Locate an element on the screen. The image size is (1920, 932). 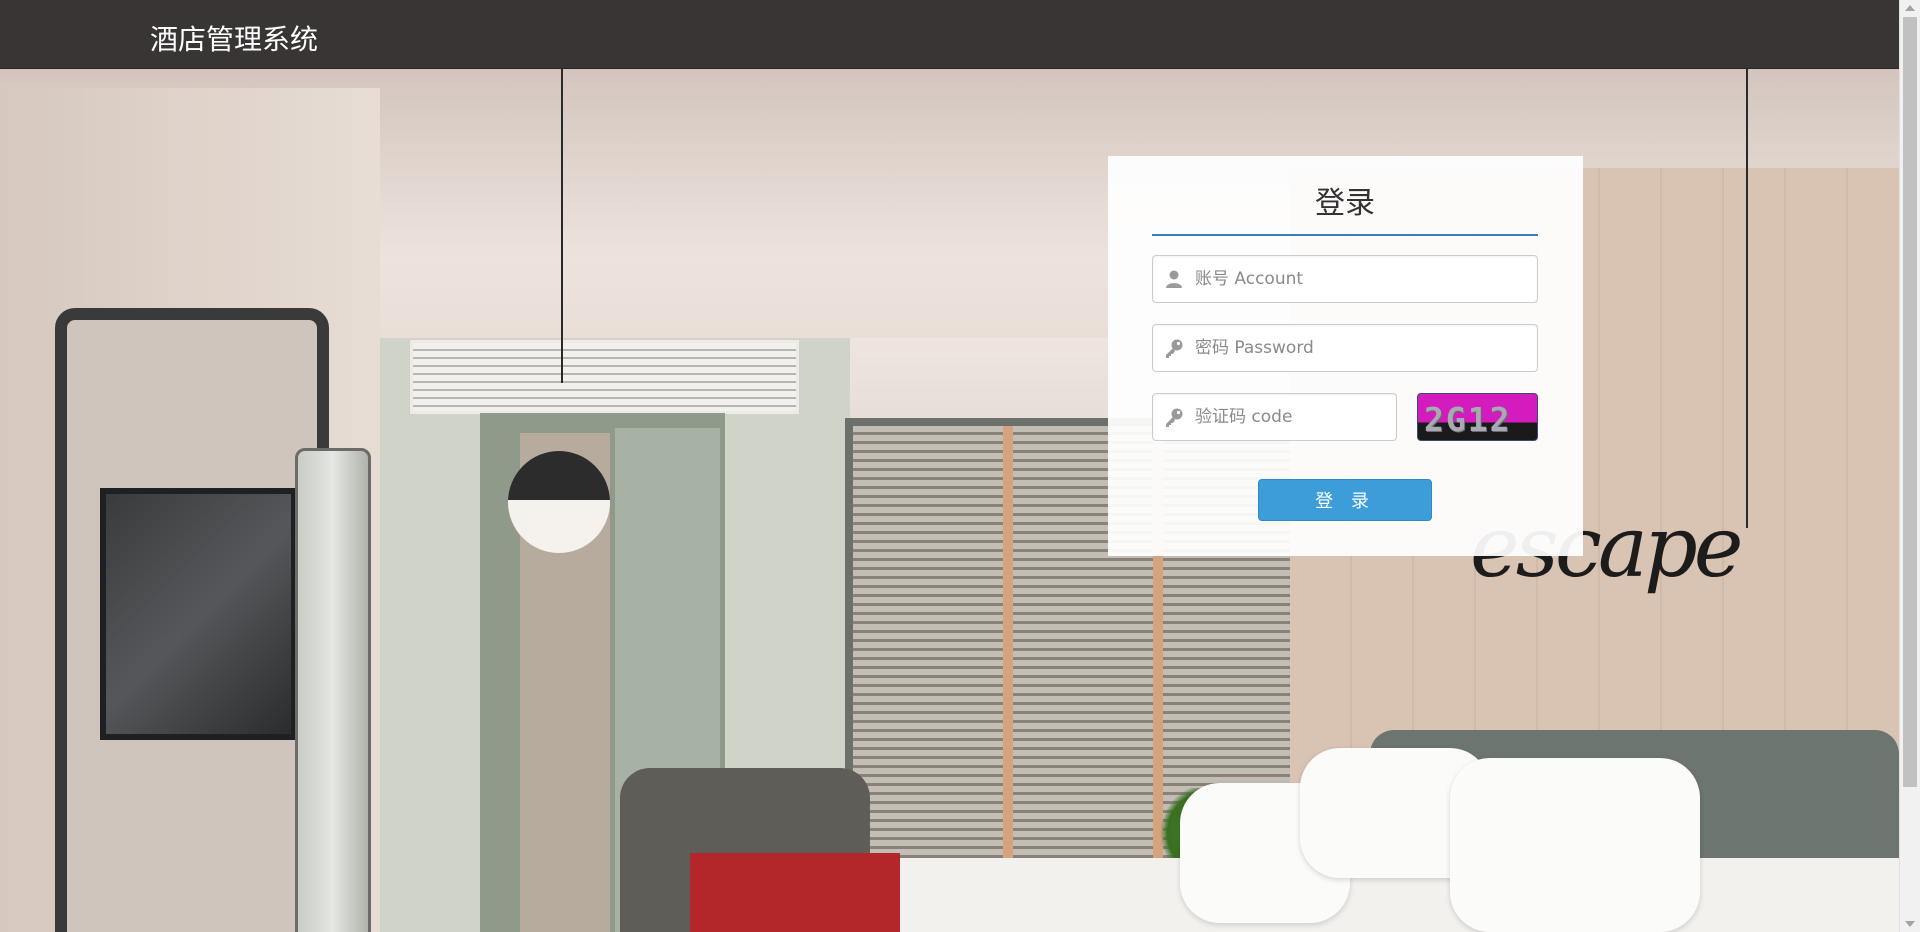
scroll-down-arrow-icon is located at coordinates (1910, 924).